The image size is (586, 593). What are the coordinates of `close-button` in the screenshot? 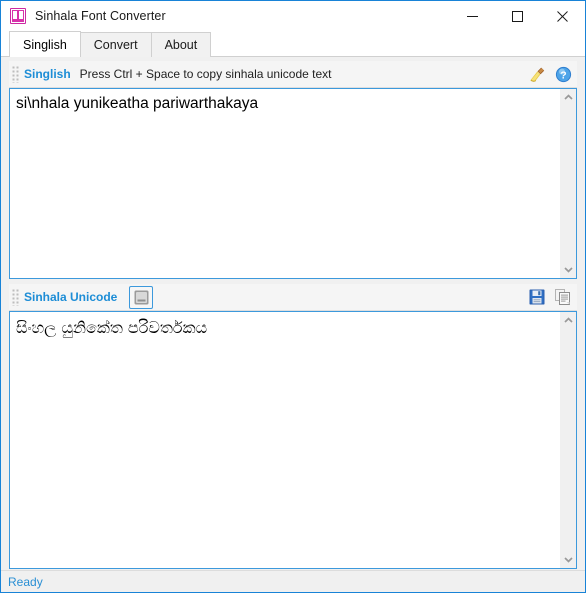 It's located at (562, 16).